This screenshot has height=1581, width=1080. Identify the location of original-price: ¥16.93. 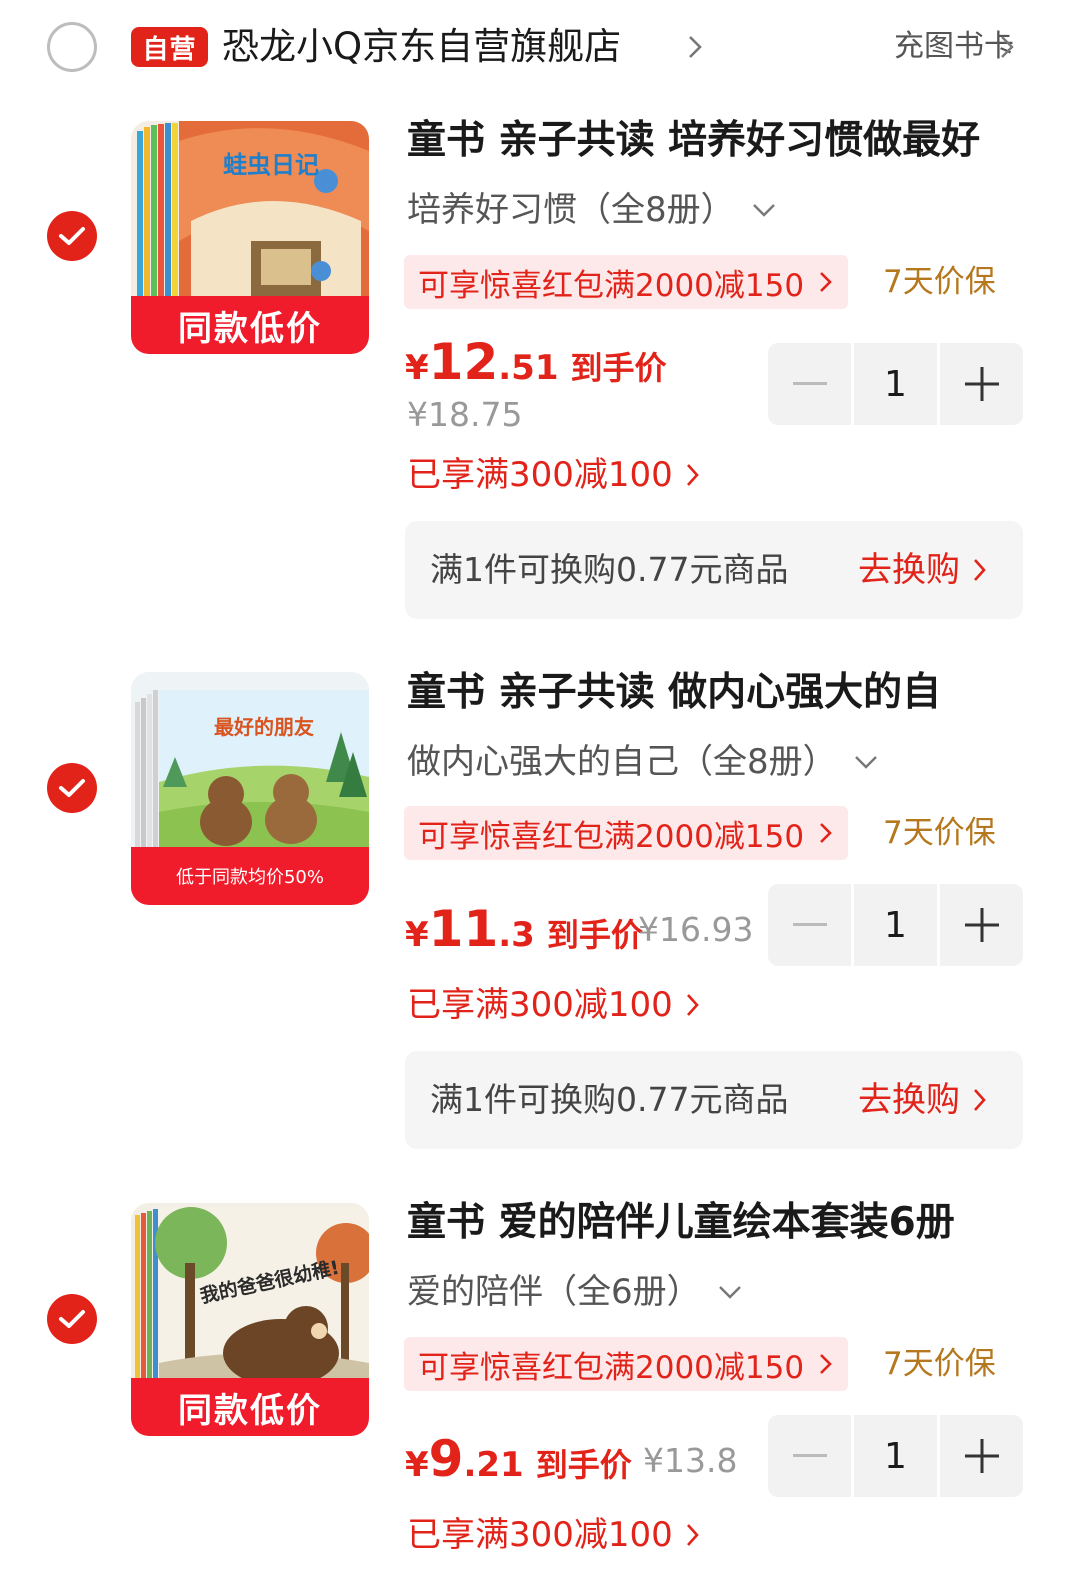
(696, 929).